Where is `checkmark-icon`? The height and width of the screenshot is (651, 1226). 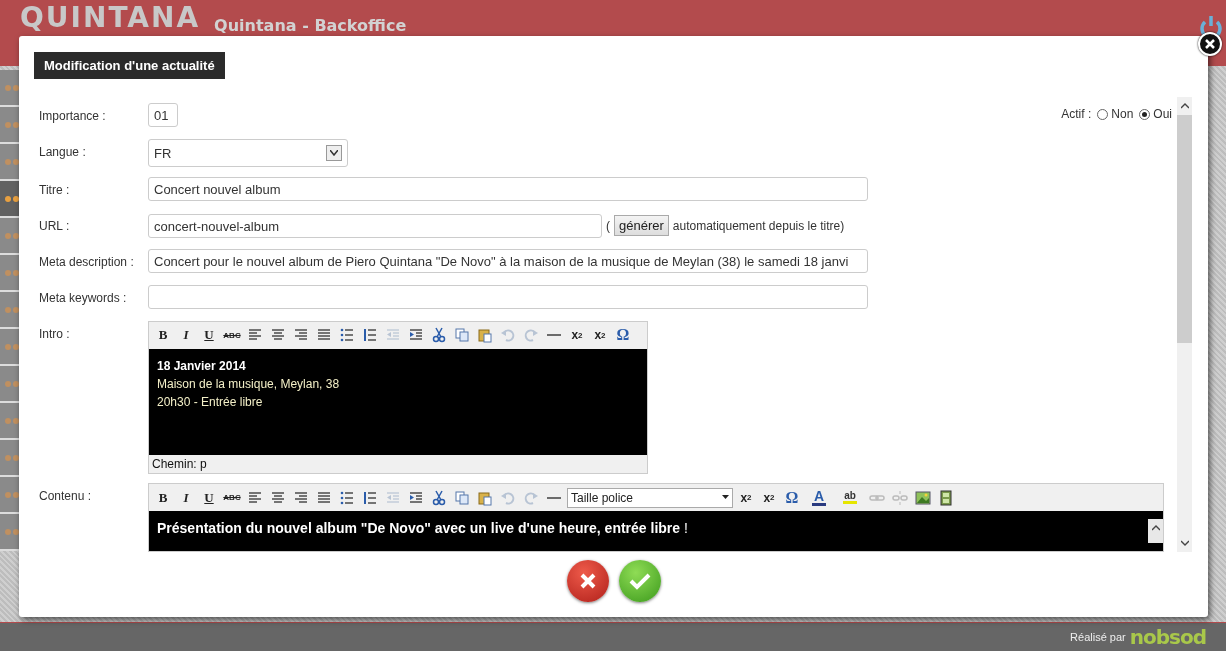
checkmark-icon is located at coordinates (639, 581).